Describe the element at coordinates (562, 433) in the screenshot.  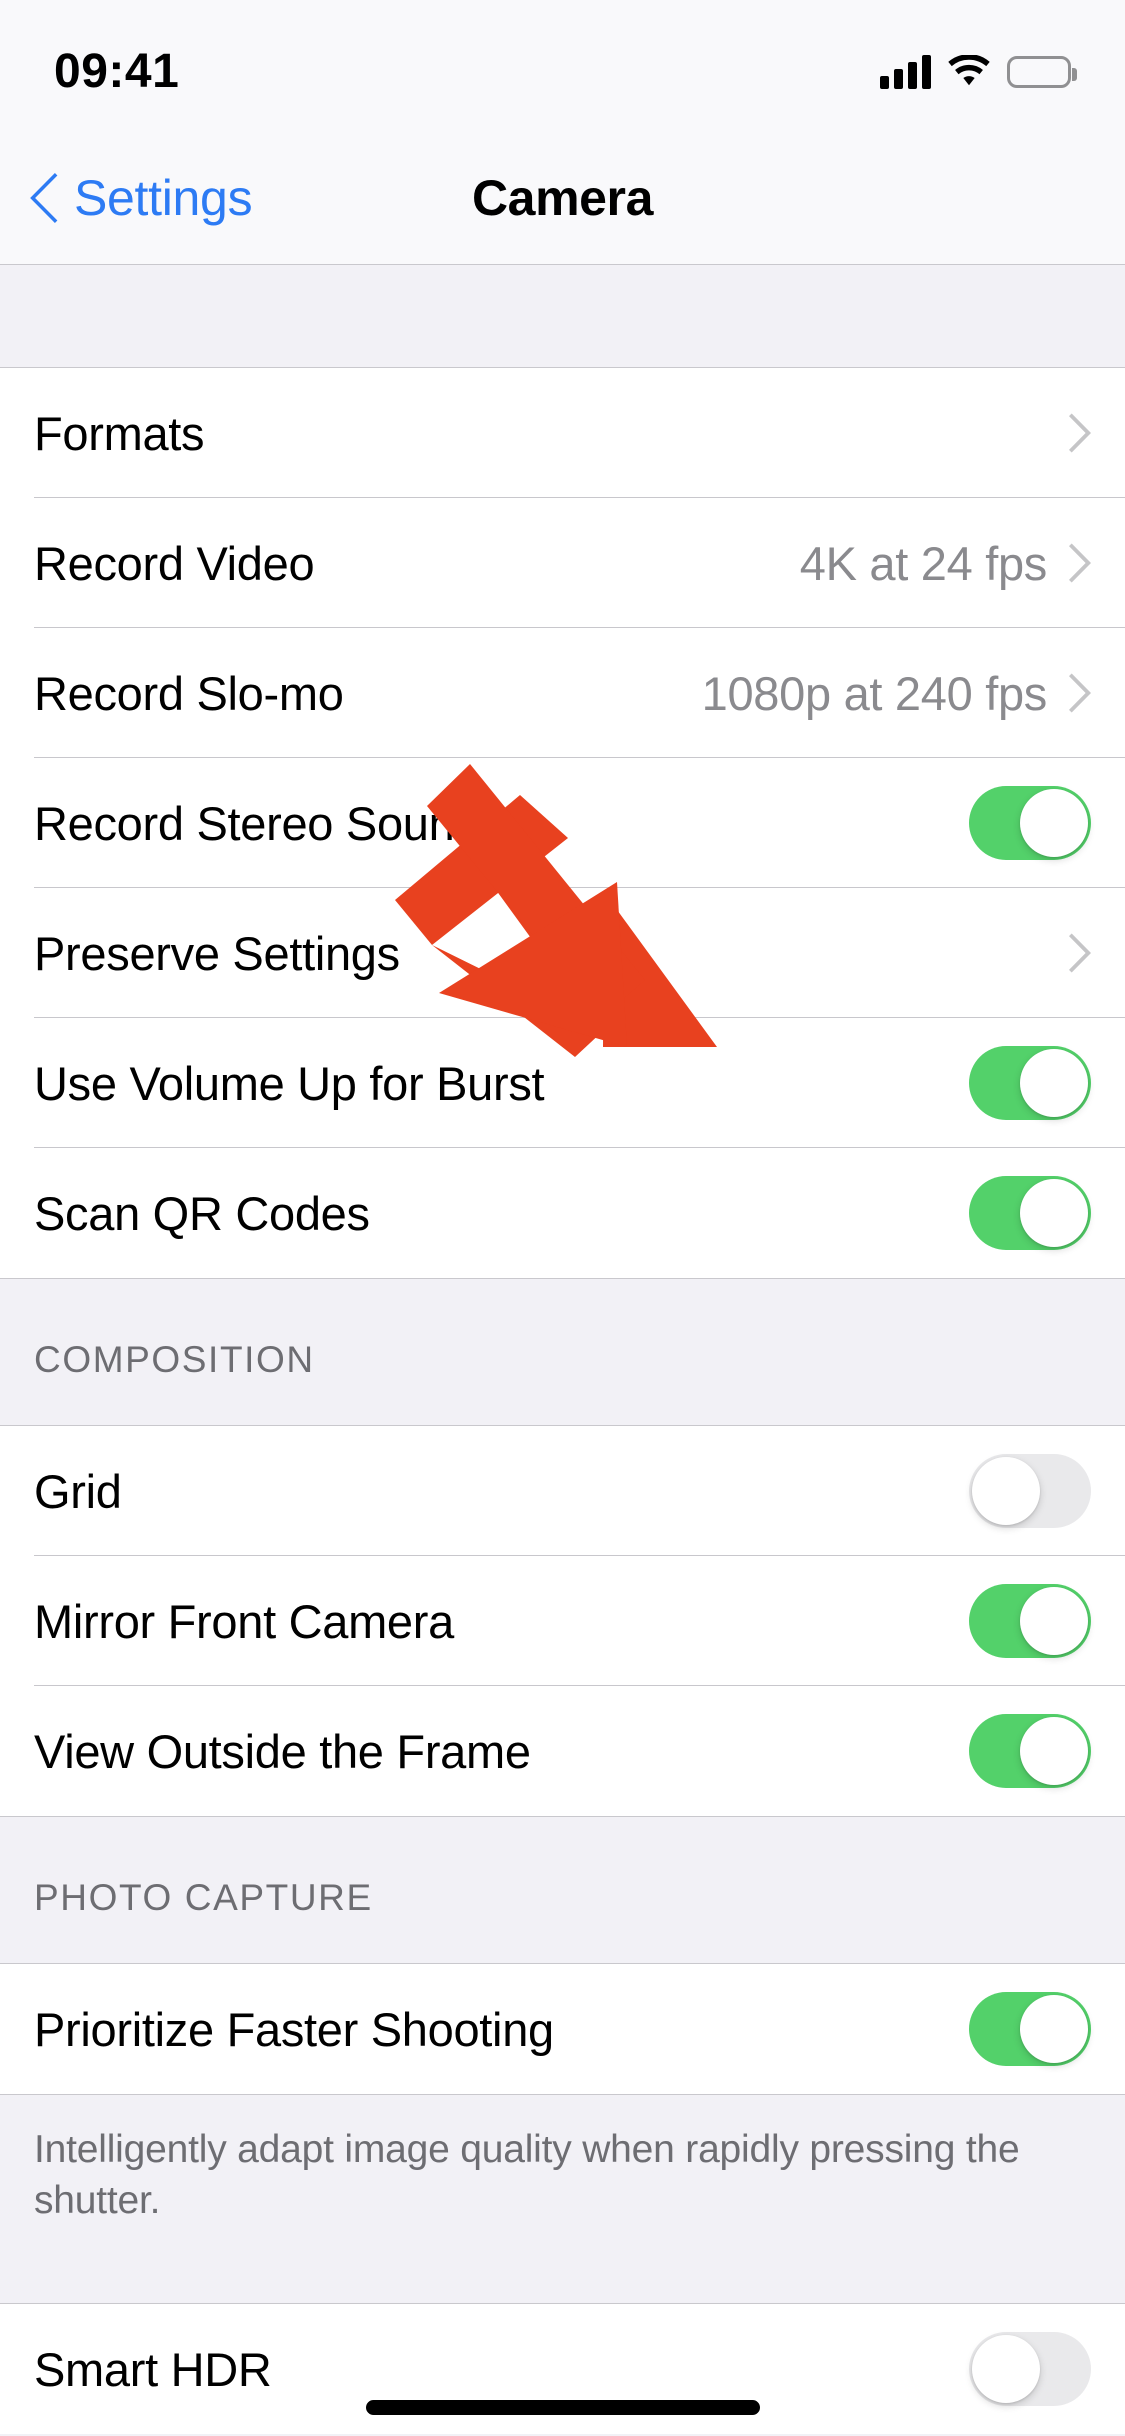
I see `settings-row: Formats` at that location.